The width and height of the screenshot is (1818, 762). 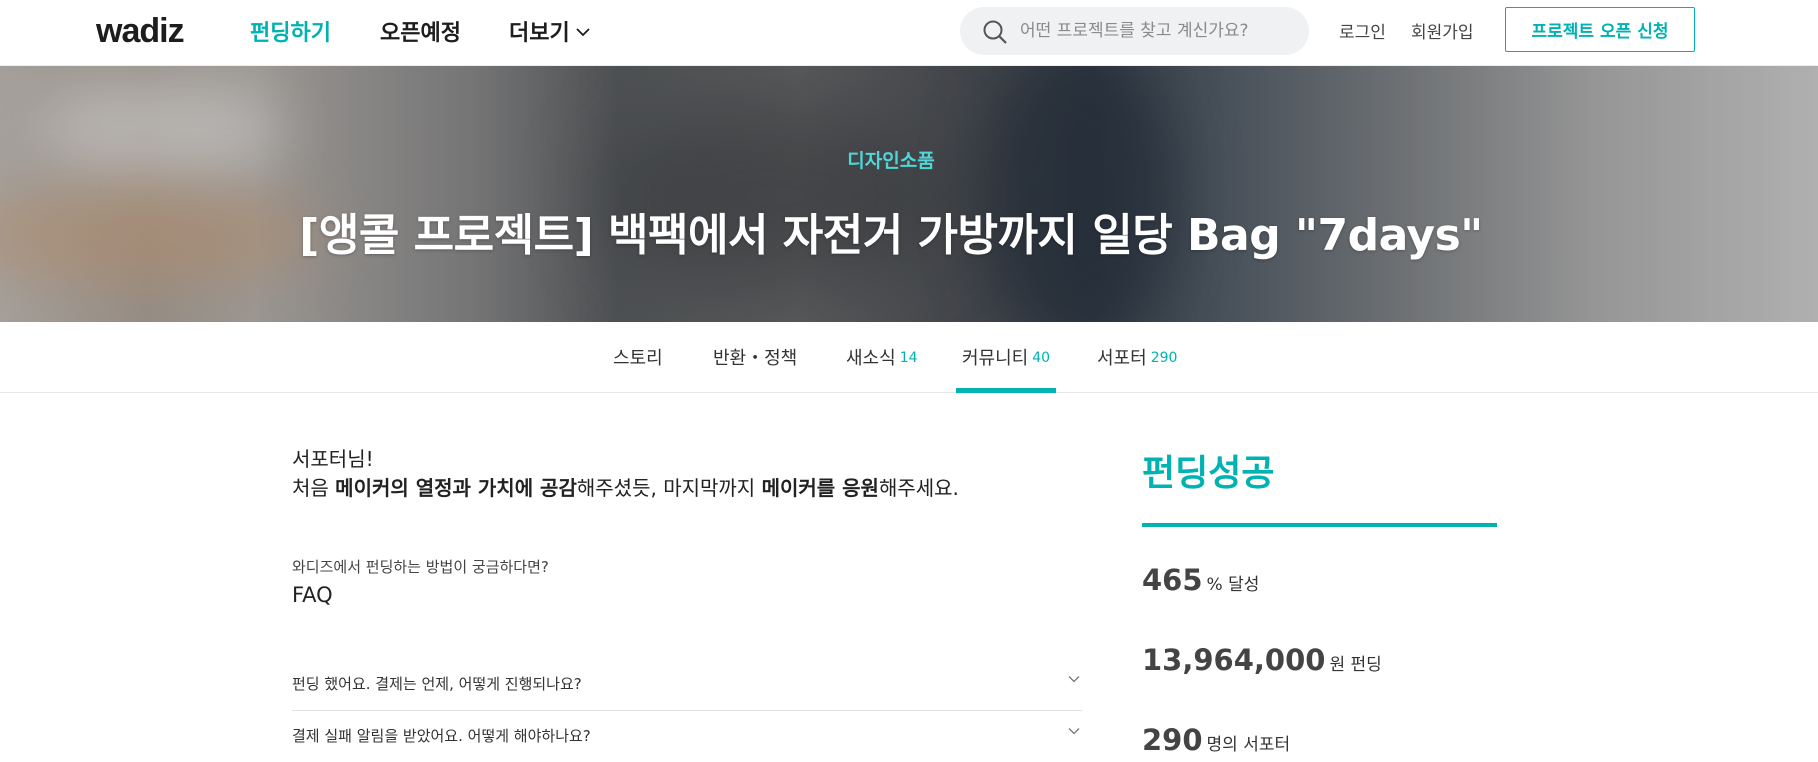 I want to click on login-link: 로그인, so click(x=1362, y=30).